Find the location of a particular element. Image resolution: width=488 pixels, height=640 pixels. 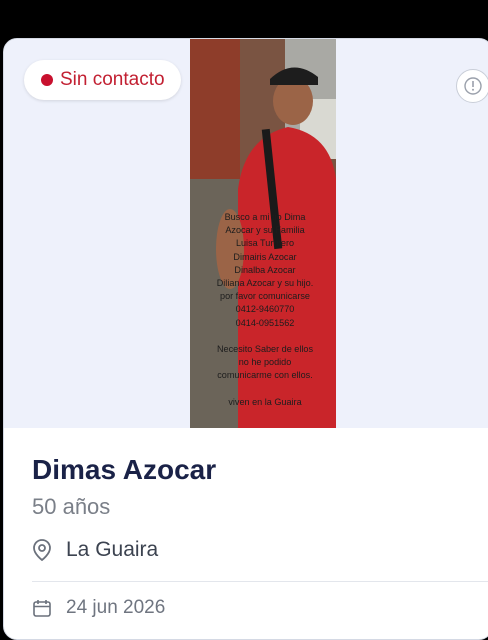

status-badge: Sin contacto is located at coordinates (102, 80).